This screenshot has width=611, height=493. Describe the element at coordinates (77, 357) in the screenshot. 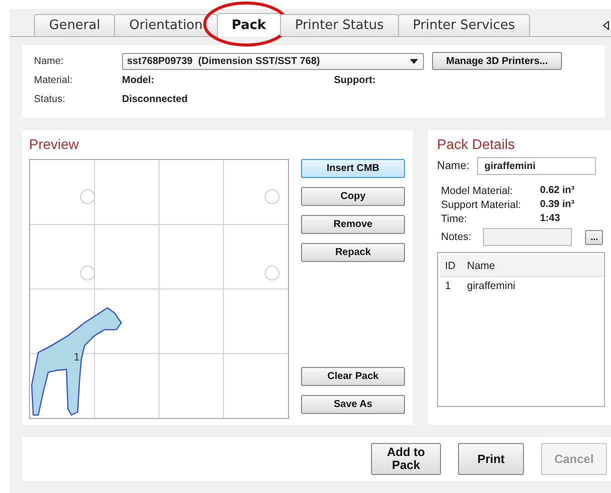

I see `part-number: 1` at that location.